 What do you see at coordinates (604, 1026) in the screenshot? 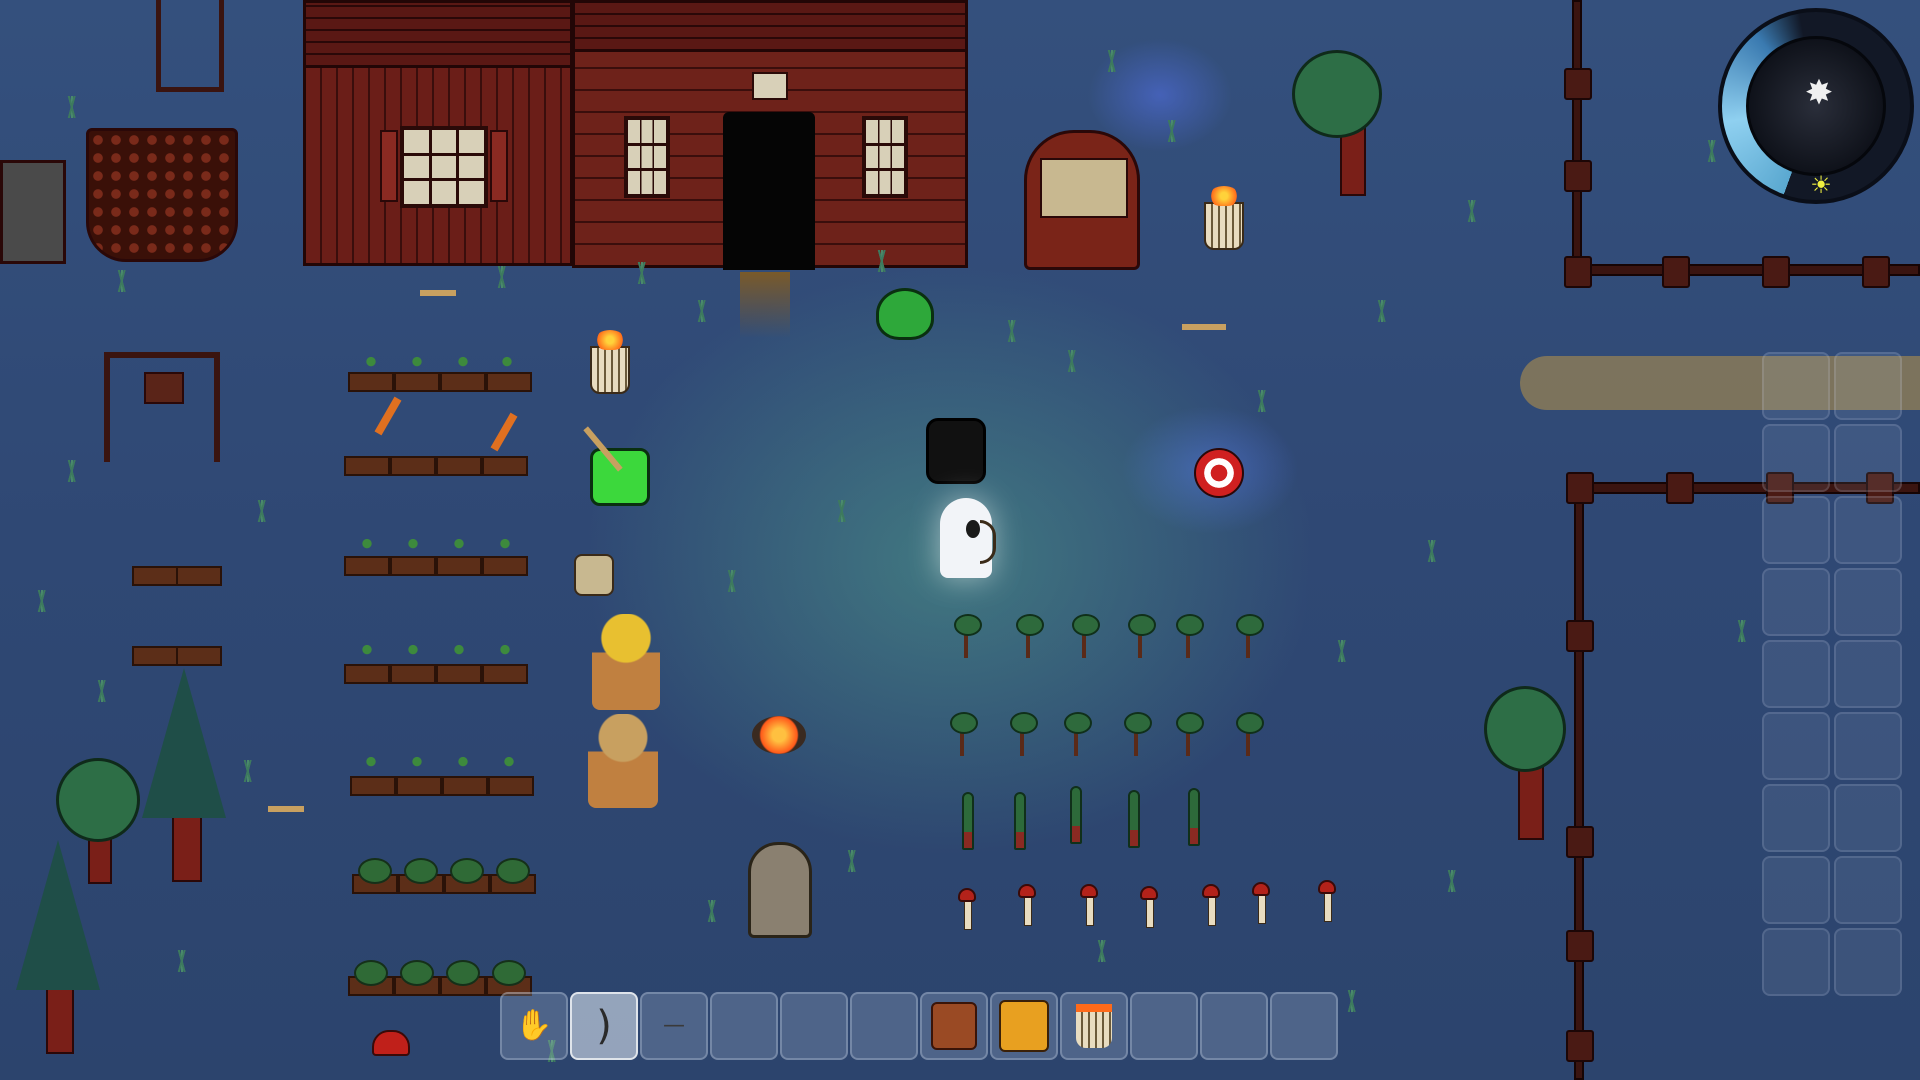
I see `hotbar-slot-2: )` at bounding box center [604, 1026].